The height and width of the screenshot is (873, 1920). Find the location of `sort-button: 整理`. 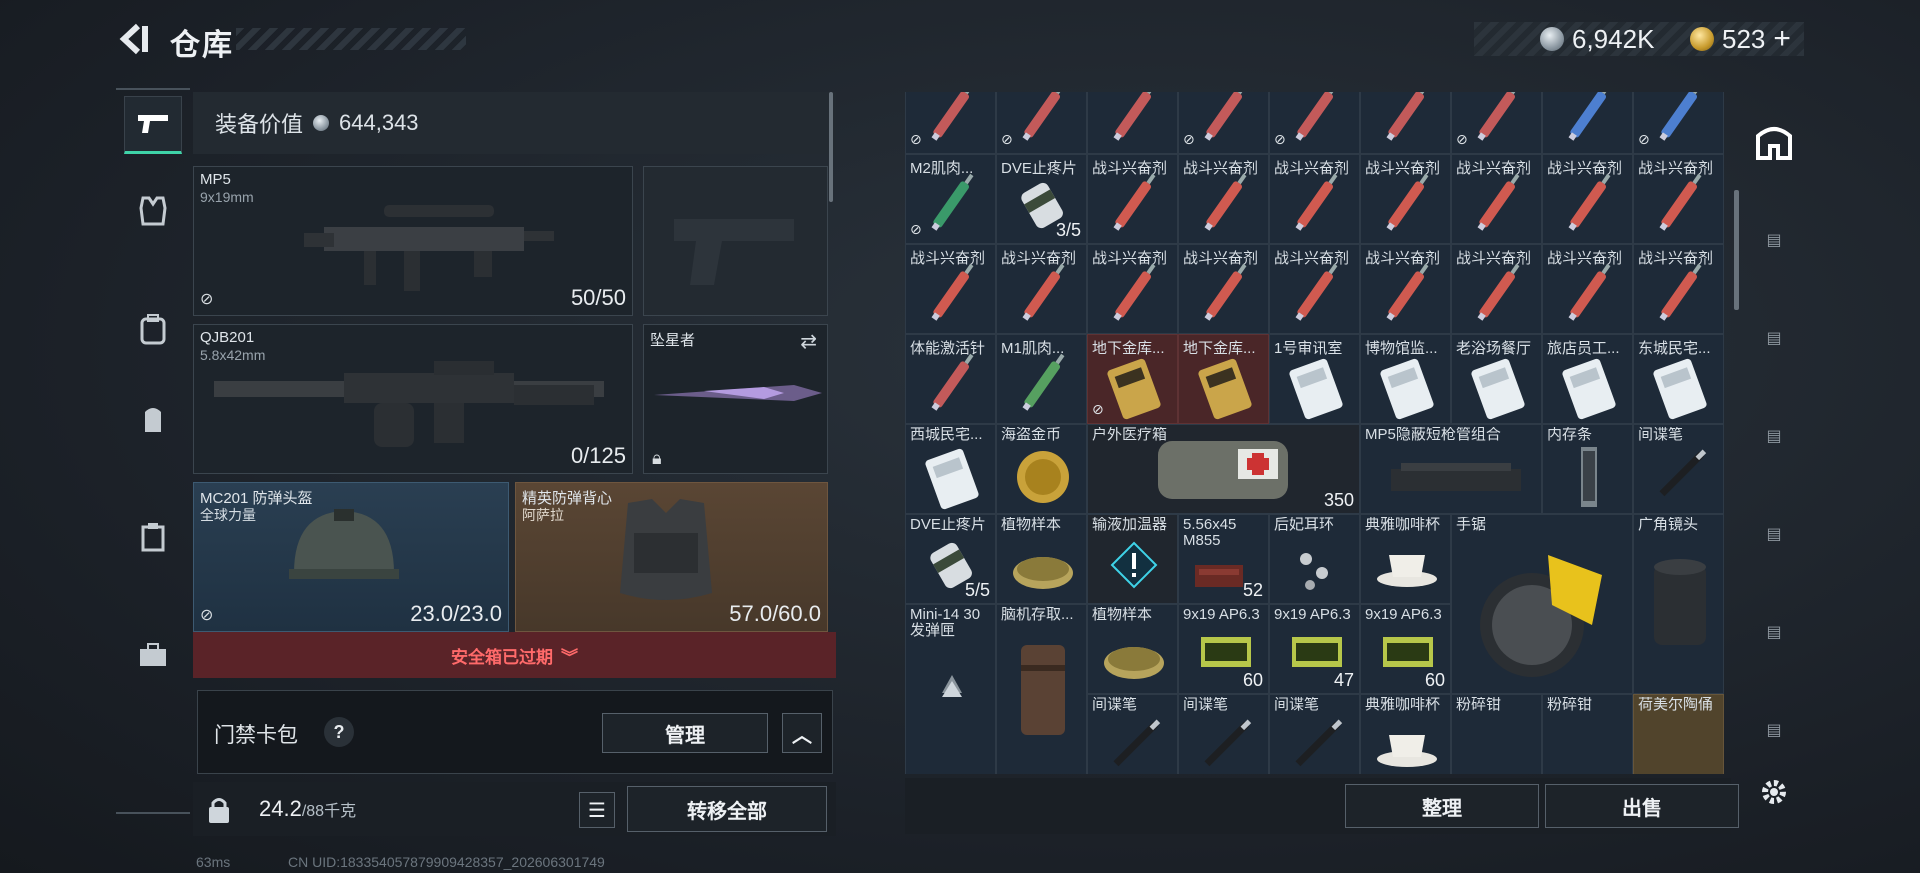

sort-button: 整理 is located at coordinates (1442, 806).